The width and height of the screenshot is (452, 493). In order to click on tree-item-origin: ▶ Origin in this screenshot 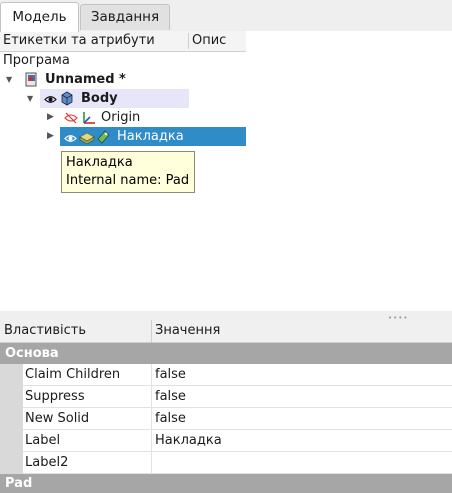, I will do `click(123, 117)`.